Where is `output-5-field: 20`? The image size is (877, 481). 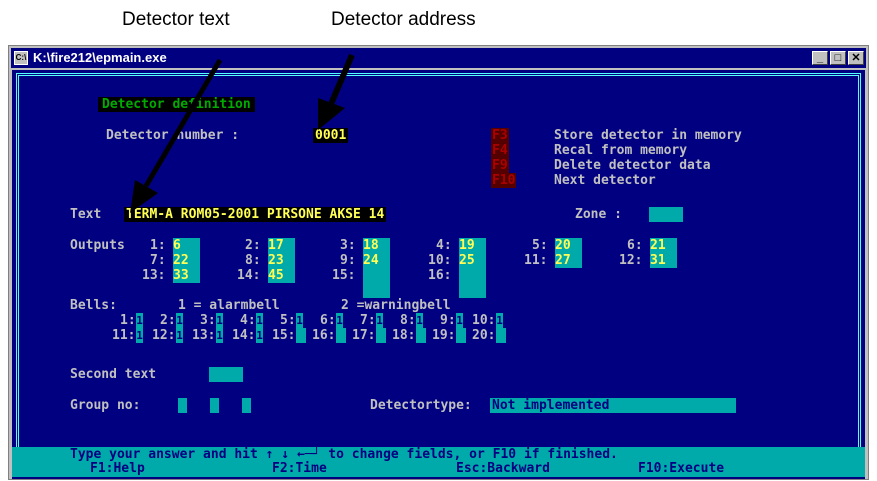 output-5-field: 20 is located at coordinates (568, 245).